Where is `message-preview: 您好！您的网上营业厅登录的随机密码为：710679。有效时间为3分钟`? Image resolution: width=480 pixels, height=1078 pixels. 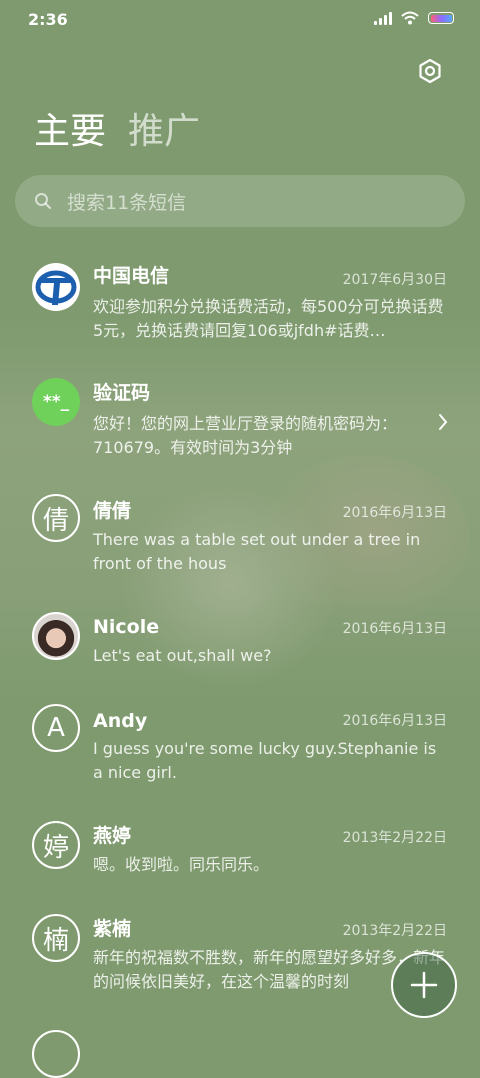
message-preview: 您好！您的网上营业厅登录的随机密码为：710679。有效时间为3分钟 is located at coordinates (245, 435).